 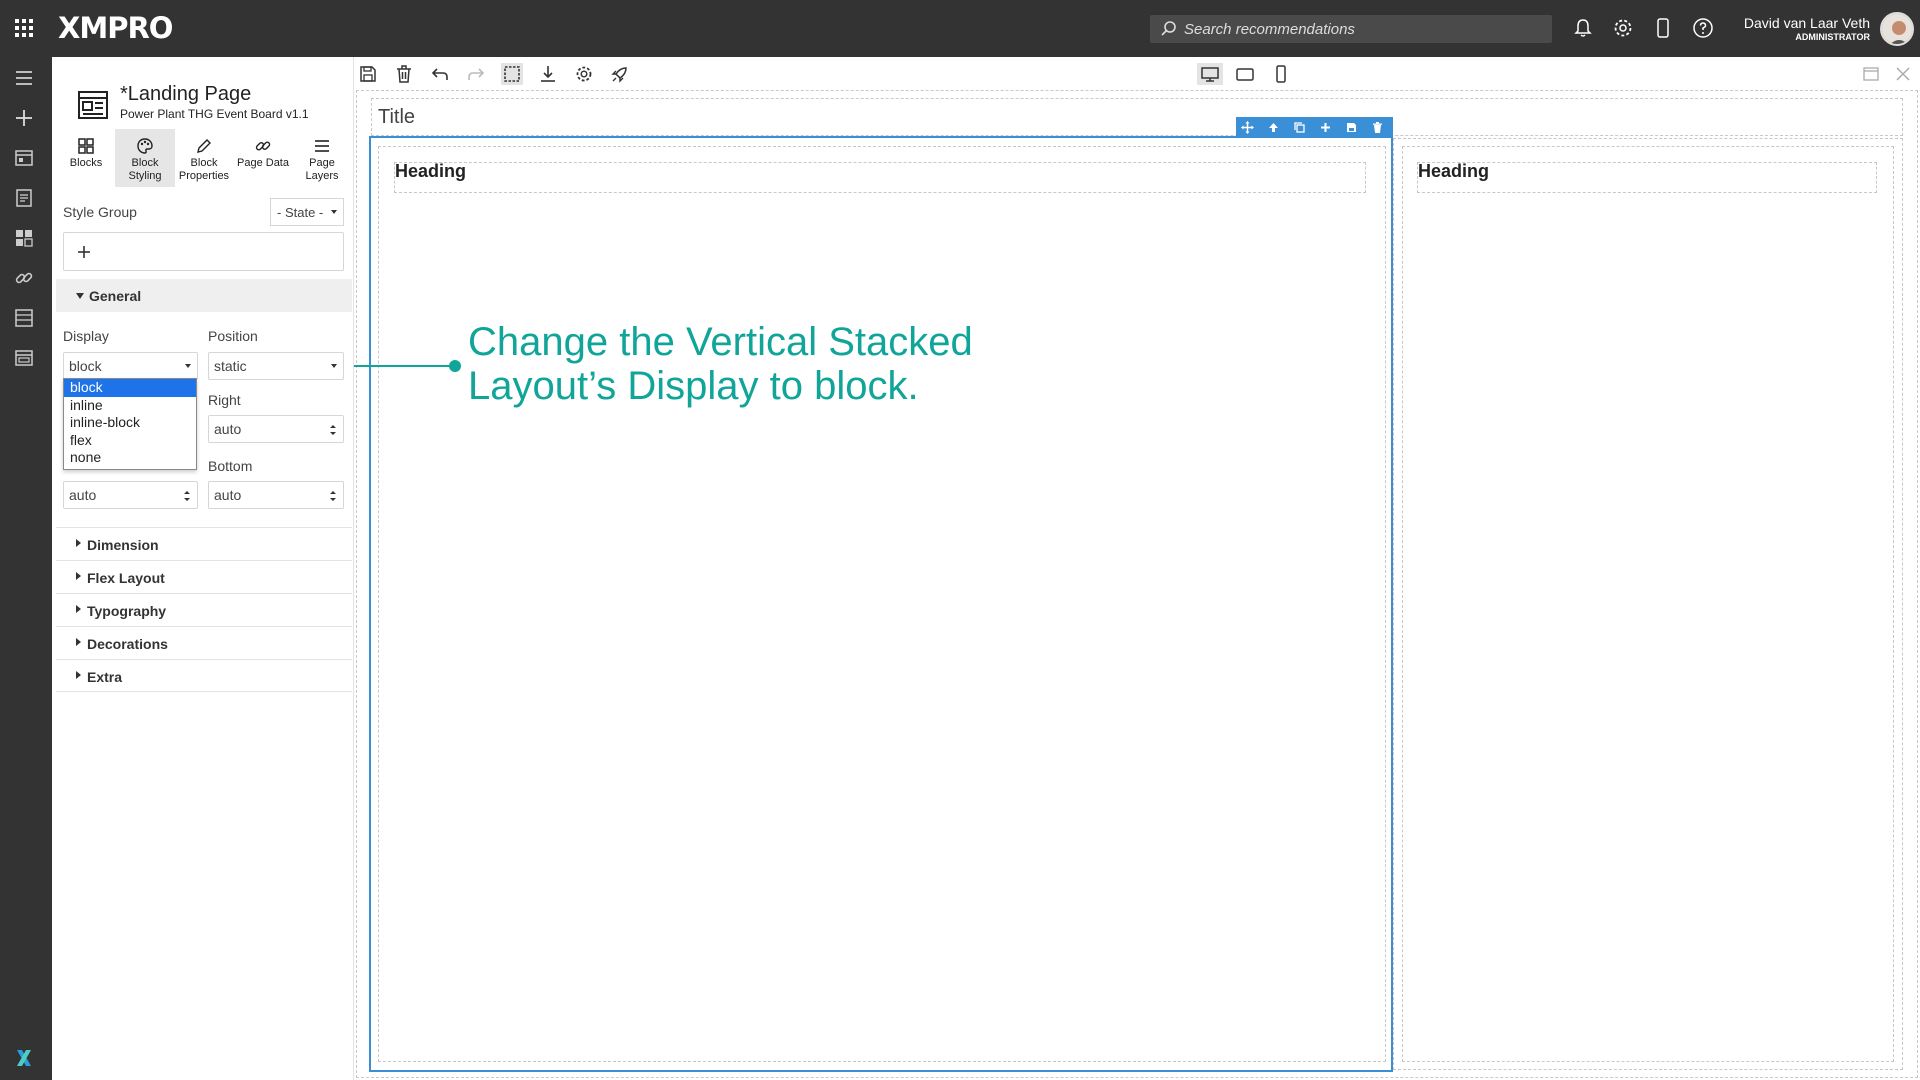 I want to click on show-borders-icon, so click(x=512, y=74).